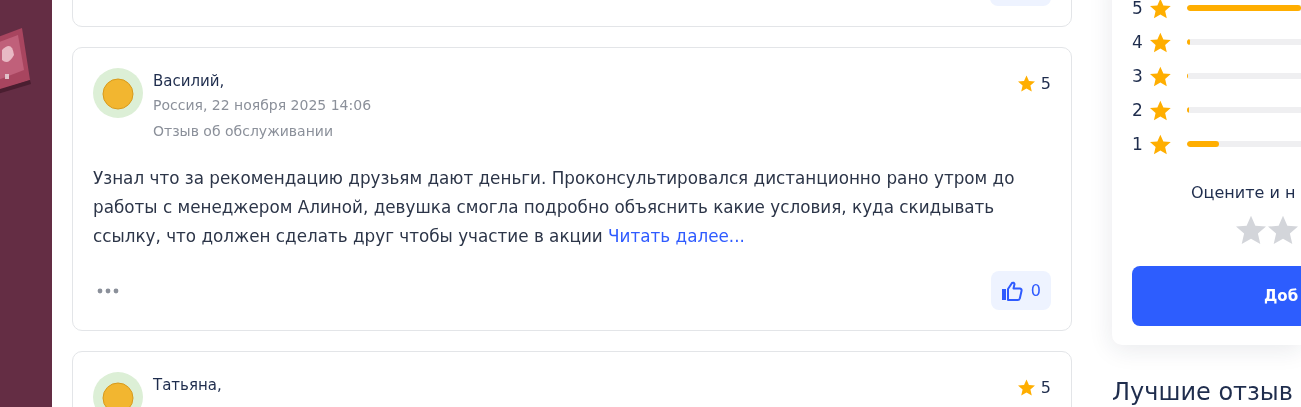  What do you see at coordinates (1011, 290) in the screenshot?
I see `thumbs-up-icon` at bounding box center [1011, 290].